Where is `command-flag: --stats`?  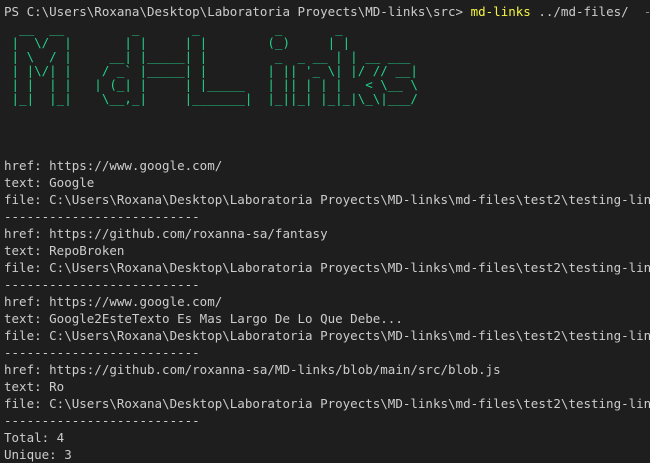
command-flag: --stats is located at coordinates (639, 11).